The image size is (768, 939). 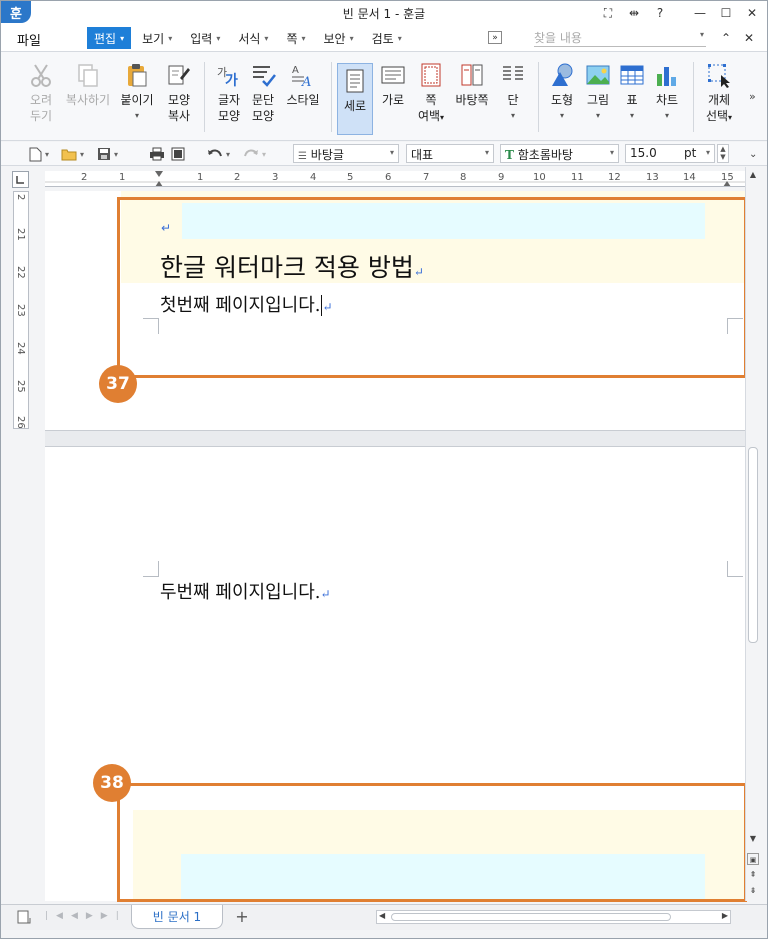 I want to click on toolbar-expand-icon: ⌄, so click(x=753, y=154).